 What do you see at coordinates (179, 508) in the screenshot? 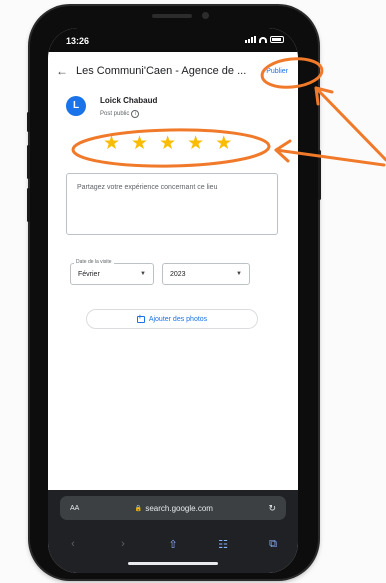
I see `url-text: search.google.com` at bounding box center [179, 508].